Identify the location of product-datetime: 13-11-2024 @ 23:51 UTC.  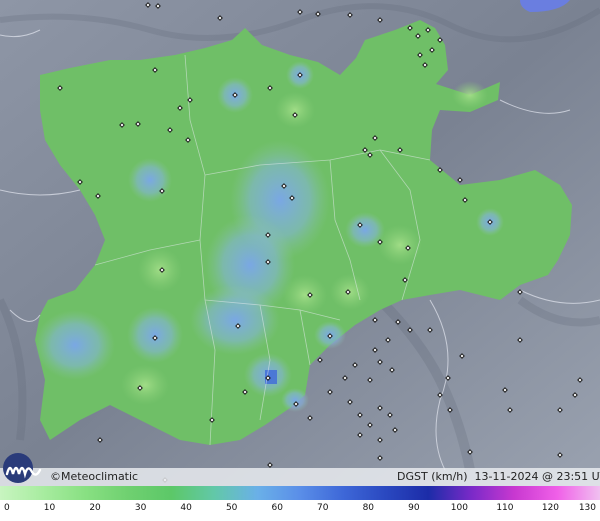
(537, 476).